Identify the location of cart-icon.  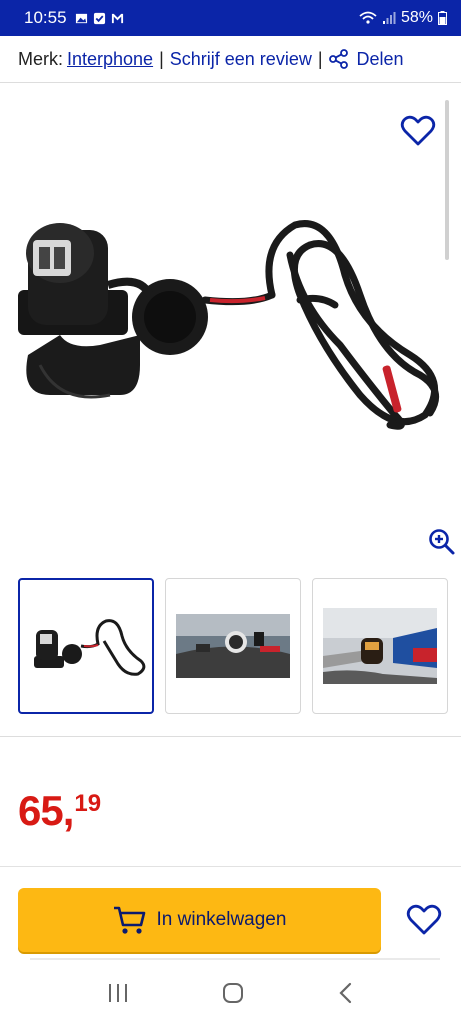
(129, 920).